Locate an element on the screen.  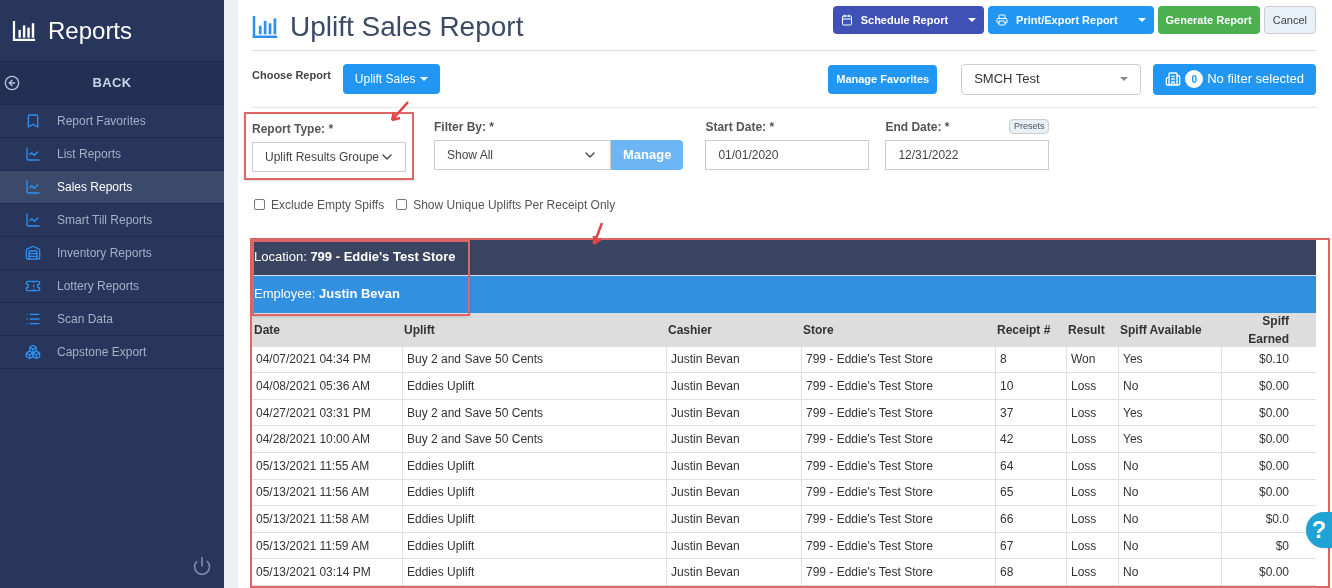
cancel-button: Cancel is located at coordinates (1289, 20).